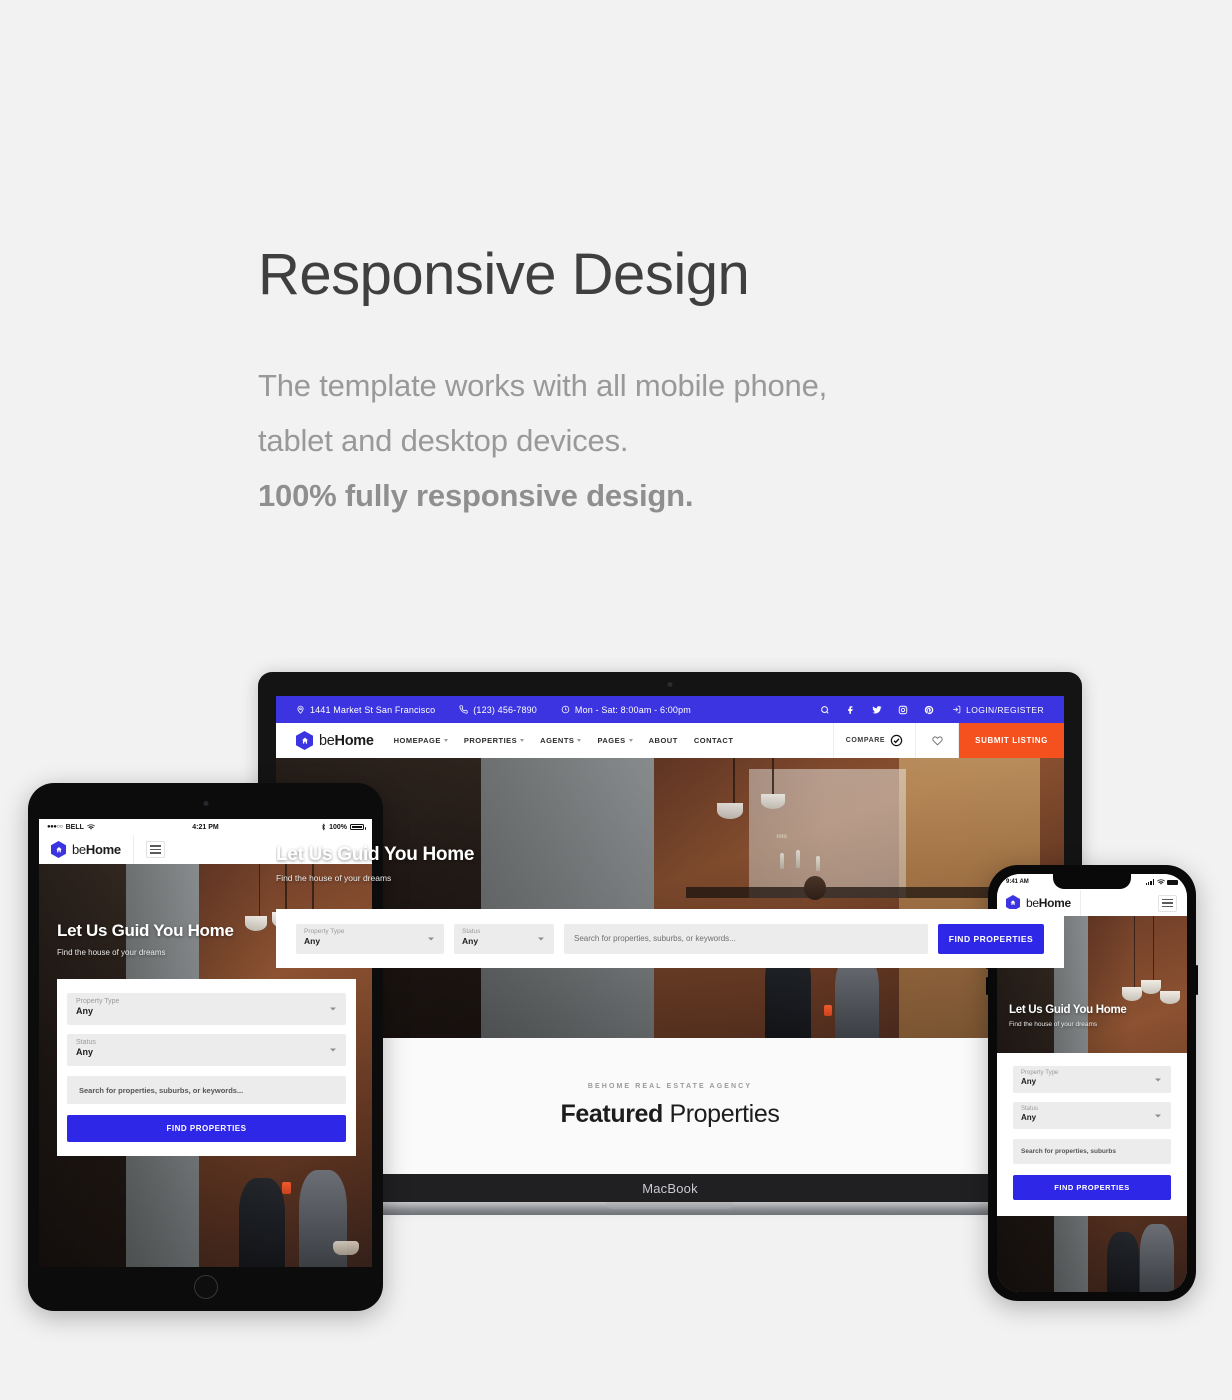  I want to click on compare-label: COMPARE, so click(865, 740).